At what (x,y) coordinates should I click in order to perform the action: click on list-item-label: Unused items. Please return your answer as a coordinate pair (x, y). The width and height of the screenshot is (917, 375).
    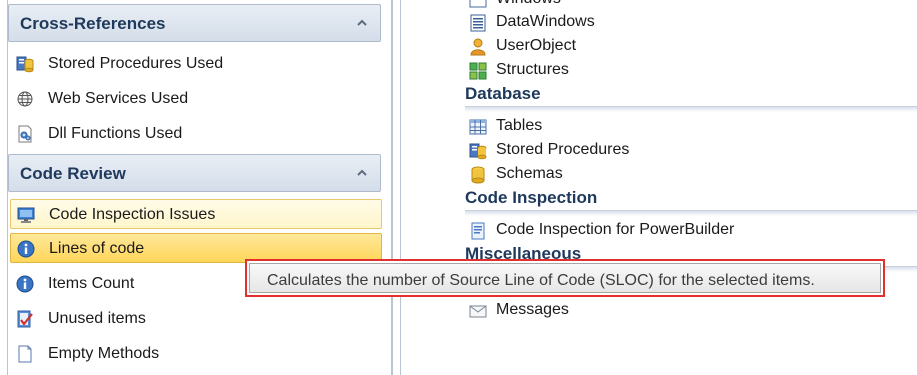
    Looking at the image, I should click on (97, 318).